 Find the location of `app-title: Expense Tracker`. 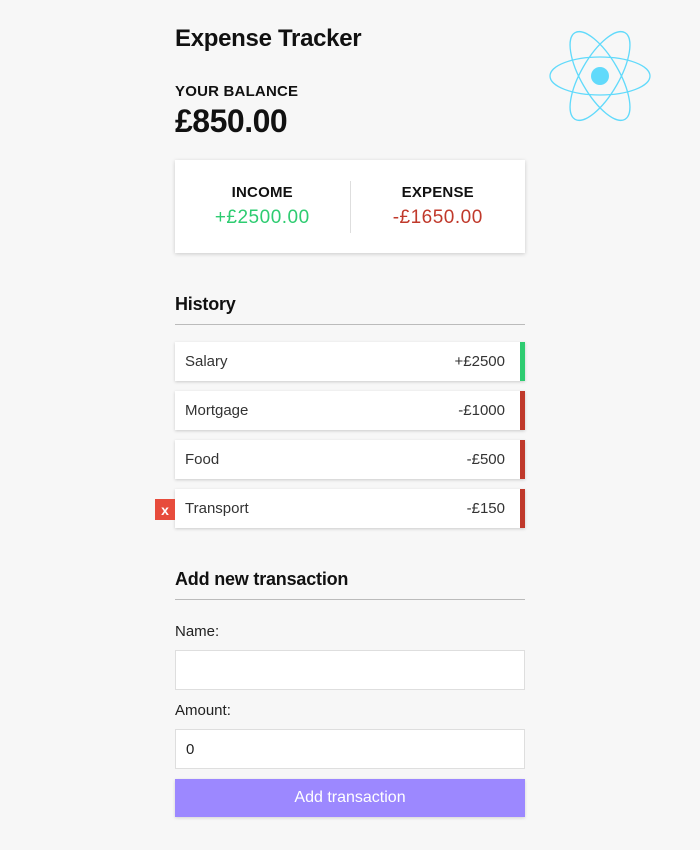

app-title: Expense Tracker is located at coordinates (268, 38).